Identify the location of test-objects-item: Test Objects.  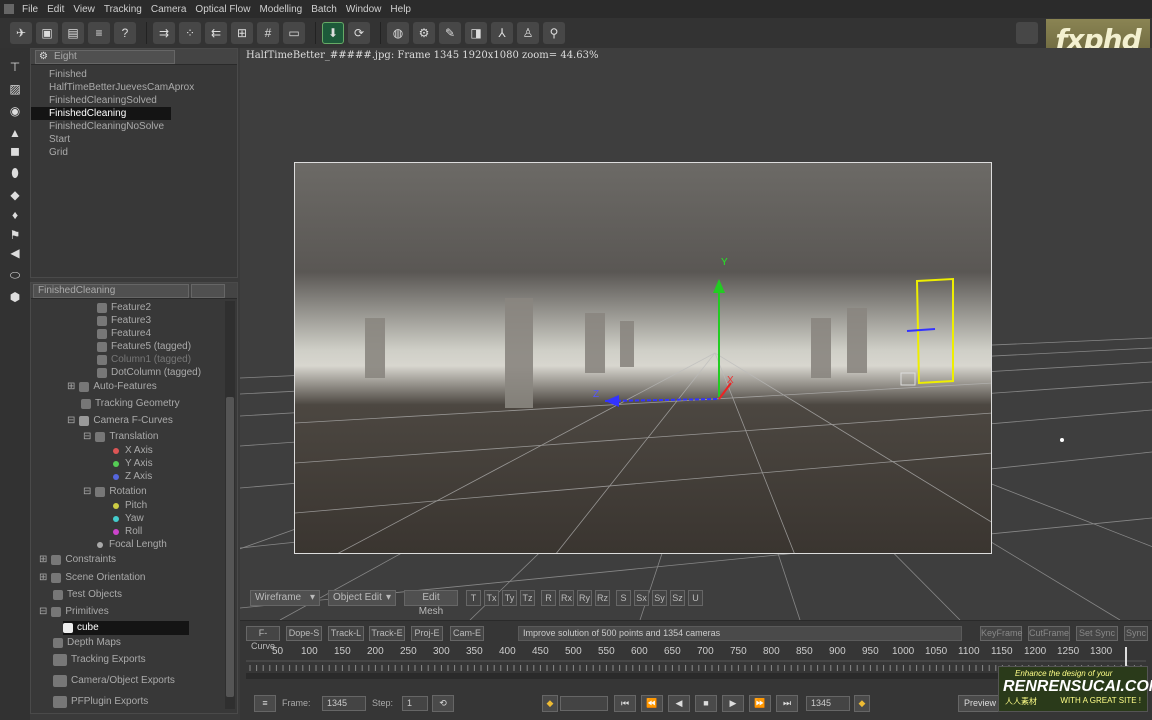
(87, 595).